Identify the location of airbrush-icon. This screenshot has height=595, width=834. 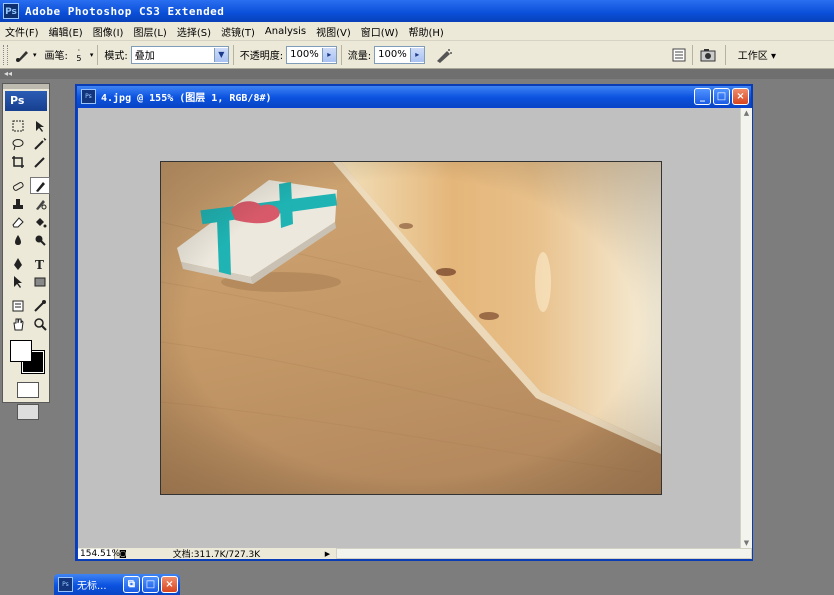
(444, 55).